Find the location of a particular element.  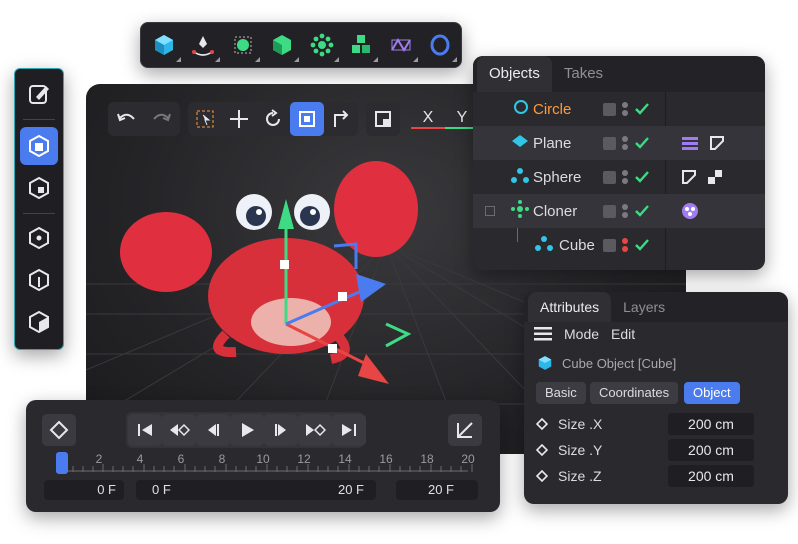

hamburger-icon is located at coordinates (543, 334).